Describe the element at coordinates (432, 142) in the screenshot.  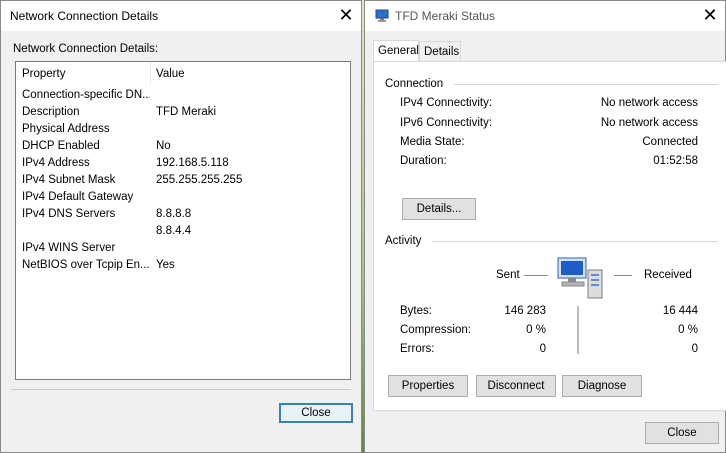
I see `media-state-label: Media State:` at that location.